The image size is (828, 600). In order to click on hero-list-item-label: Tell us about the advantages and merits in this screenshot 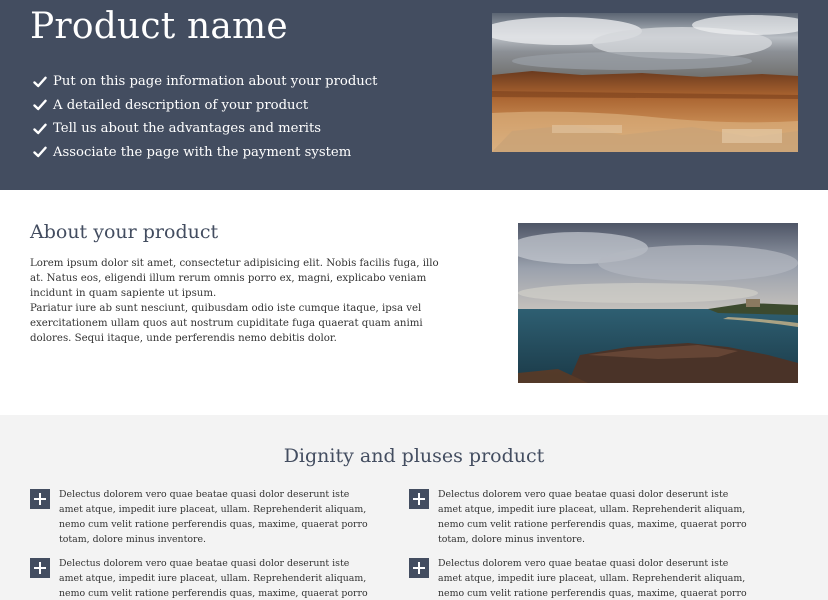, I will do `click(187, 129)`.